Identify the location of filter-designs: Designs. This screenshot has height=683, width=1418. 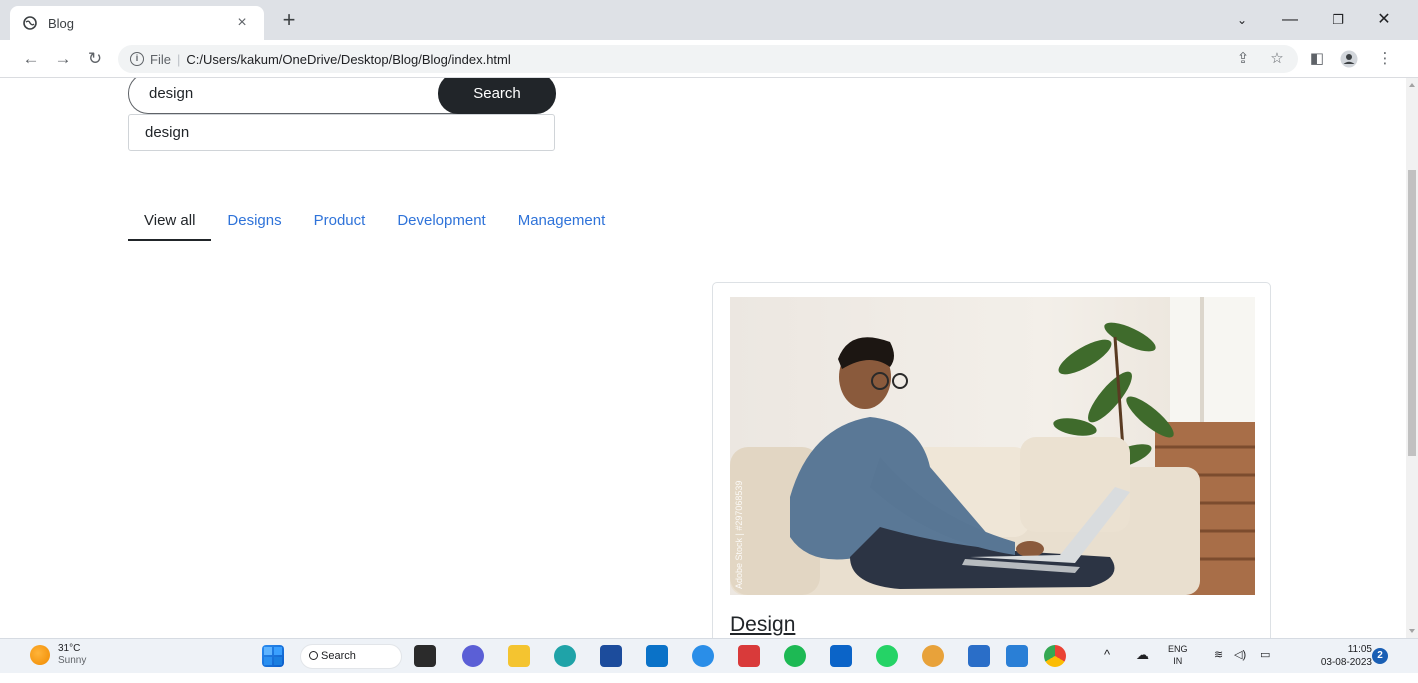
(254, 226).